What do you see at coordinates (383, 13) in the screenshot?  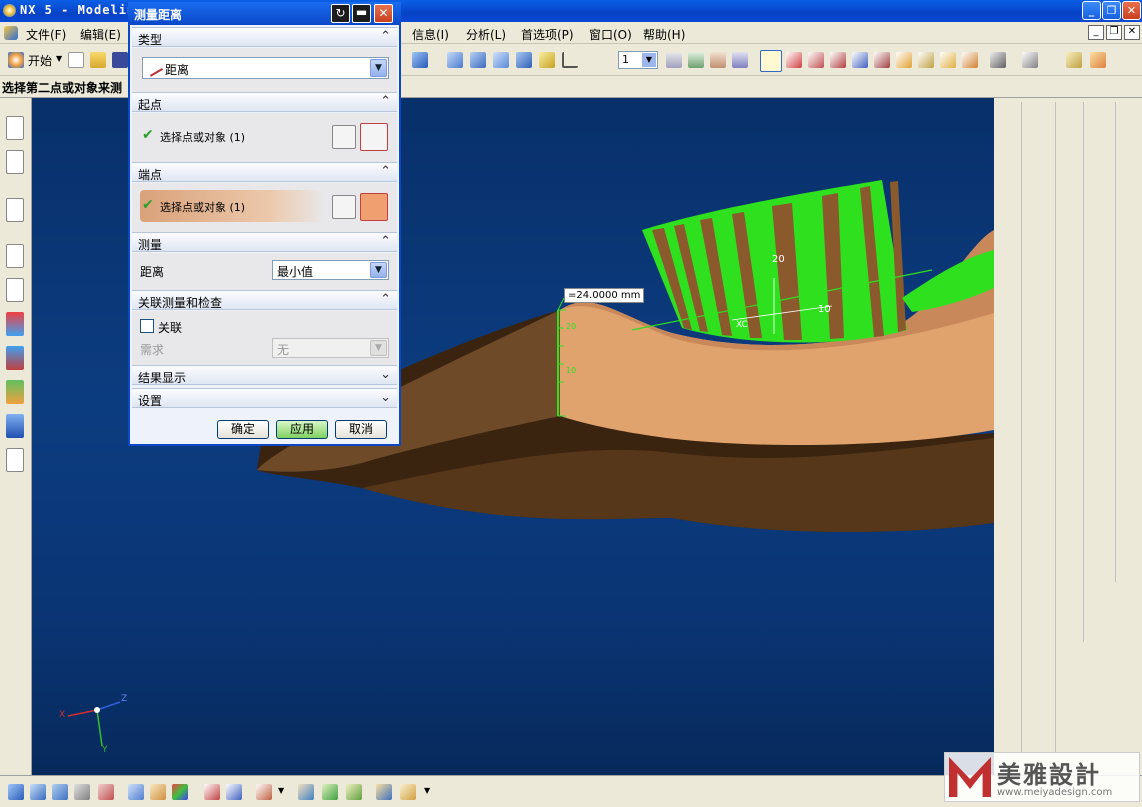 I see `dialog-close-icon: ✕` at bounding box center [383, 13].